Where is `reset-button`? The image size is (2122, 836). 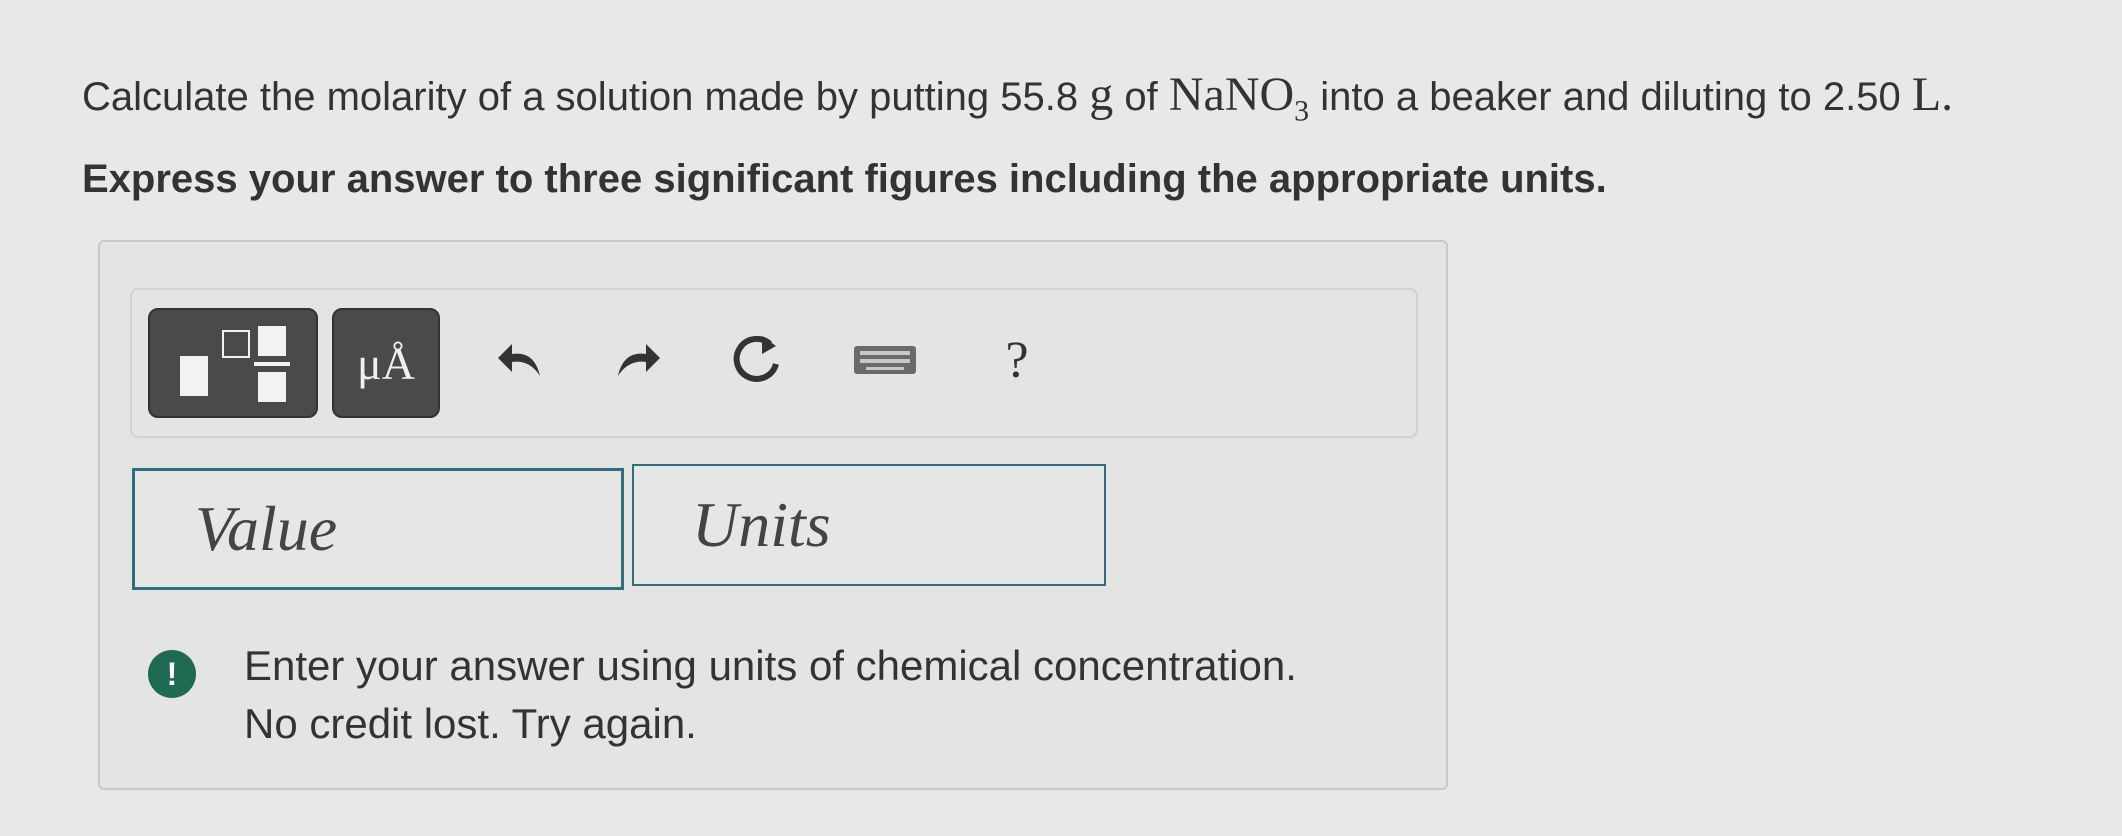 reset-button is located at coordinates (758, 360).